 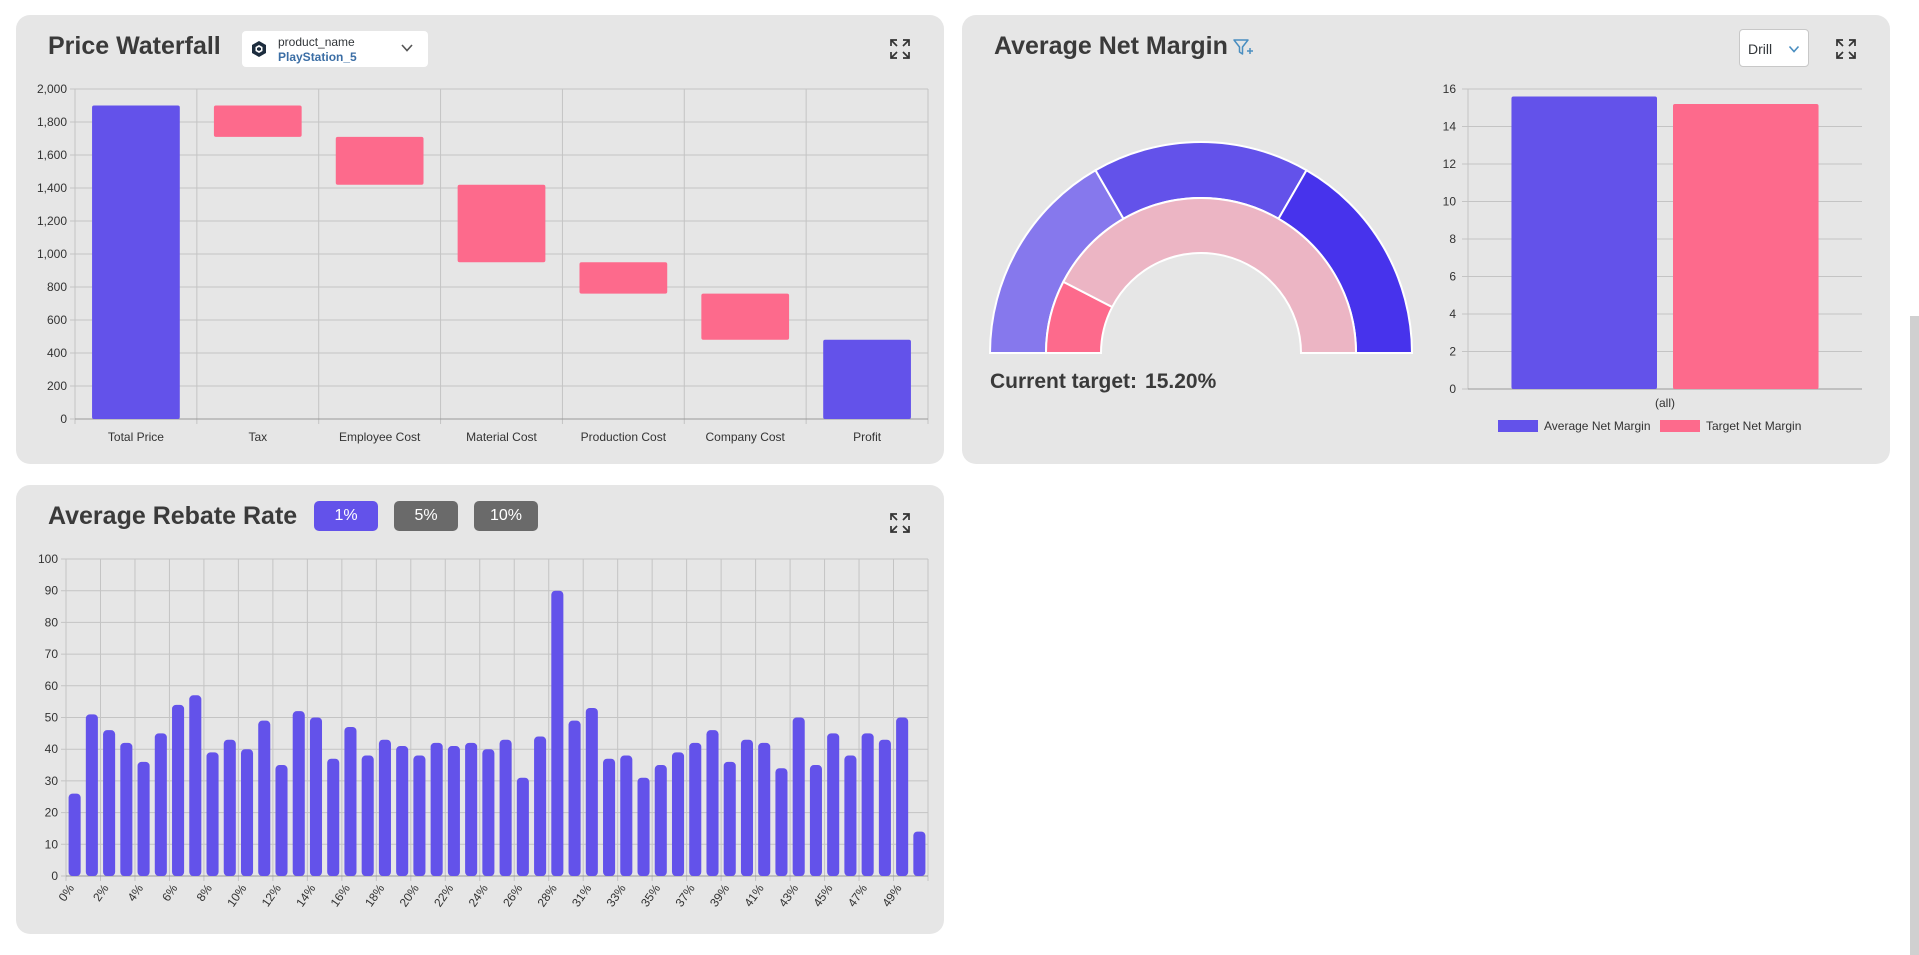 I want to click on x-tick-label: 8%, so click(x=205, y=892).